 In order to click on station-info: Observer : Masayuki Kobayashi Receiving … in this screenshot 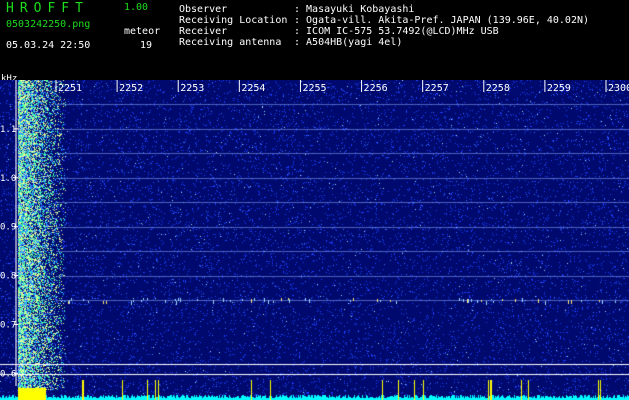, I will do `click(384, 26)`.